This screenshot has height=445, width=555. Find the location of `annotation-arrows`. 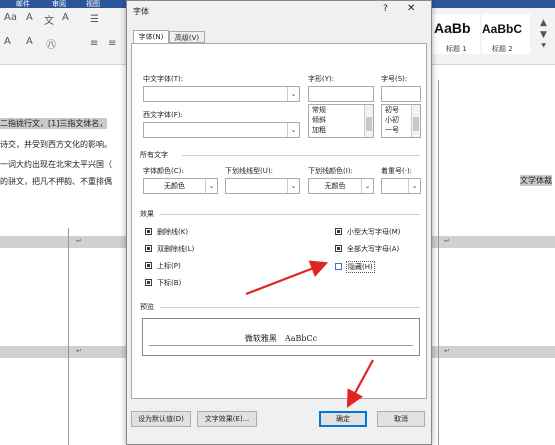

annotation-arrows is located at coordinates (309, 334).